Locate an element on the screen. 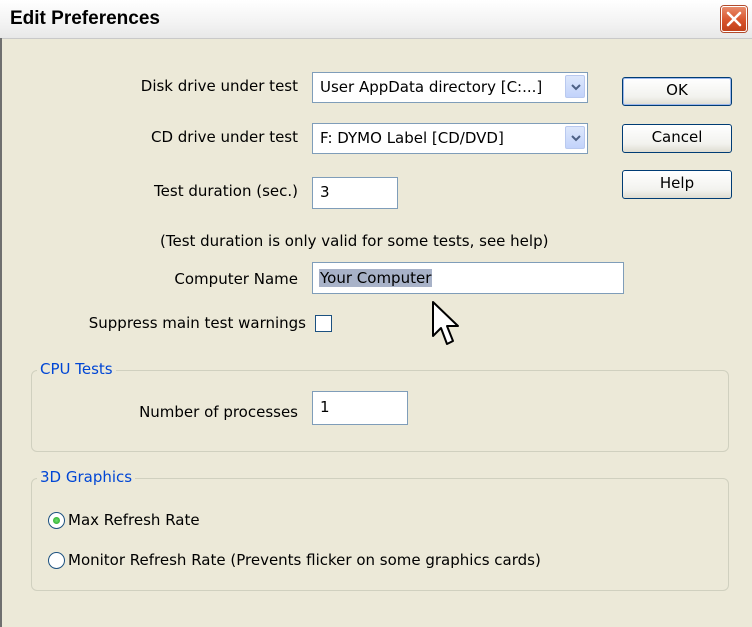 This screenshot has width=752, height=627. suppress-warnings-checkbox is located at coordinates (323, 323).